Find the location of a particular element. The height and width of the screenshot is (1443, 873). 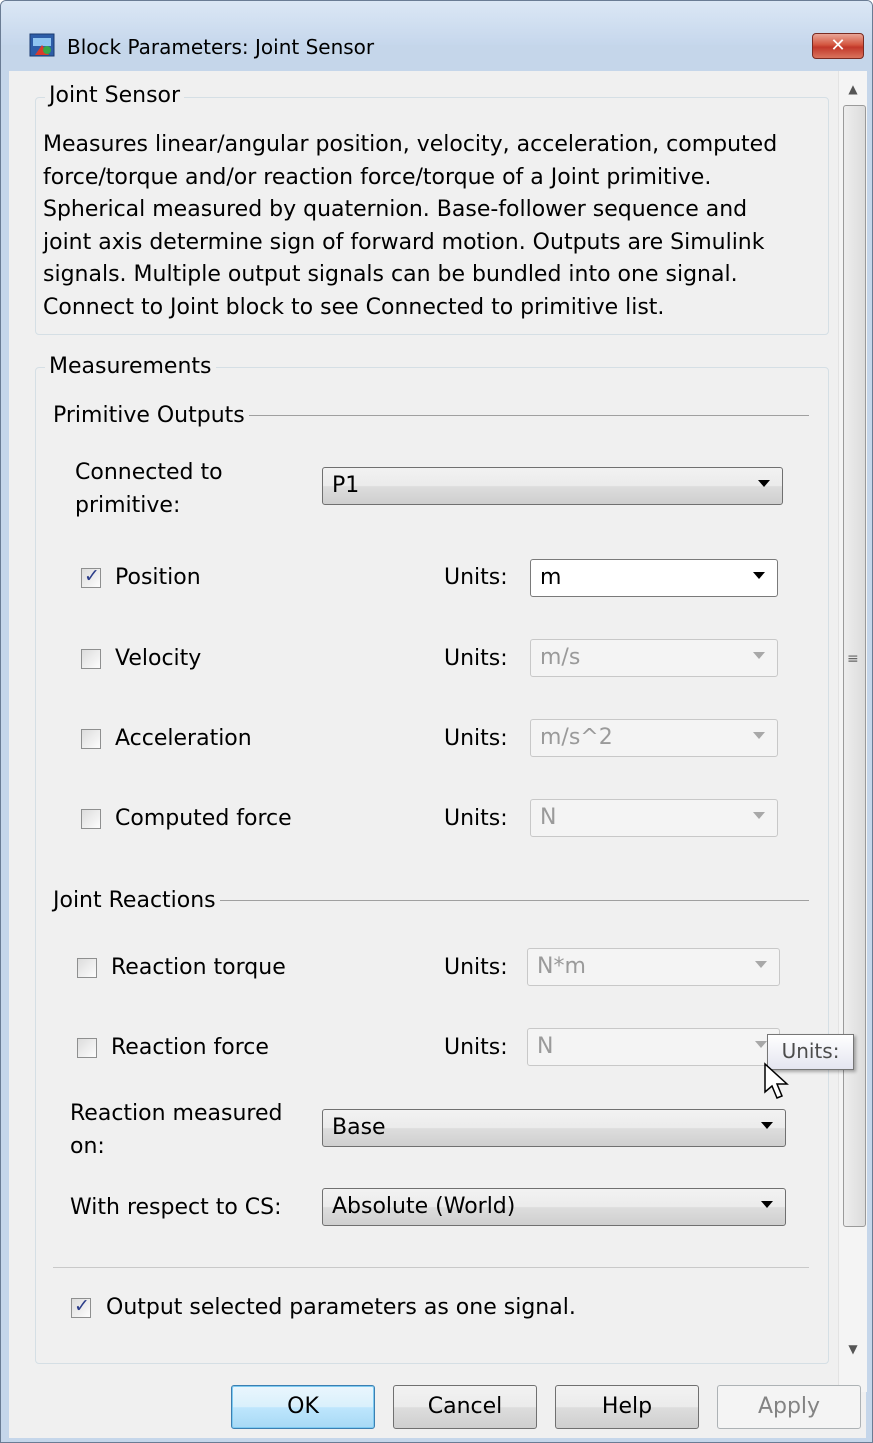

scroll-down-arrow-icon: ▼ is located at coordinates (853, 1349).